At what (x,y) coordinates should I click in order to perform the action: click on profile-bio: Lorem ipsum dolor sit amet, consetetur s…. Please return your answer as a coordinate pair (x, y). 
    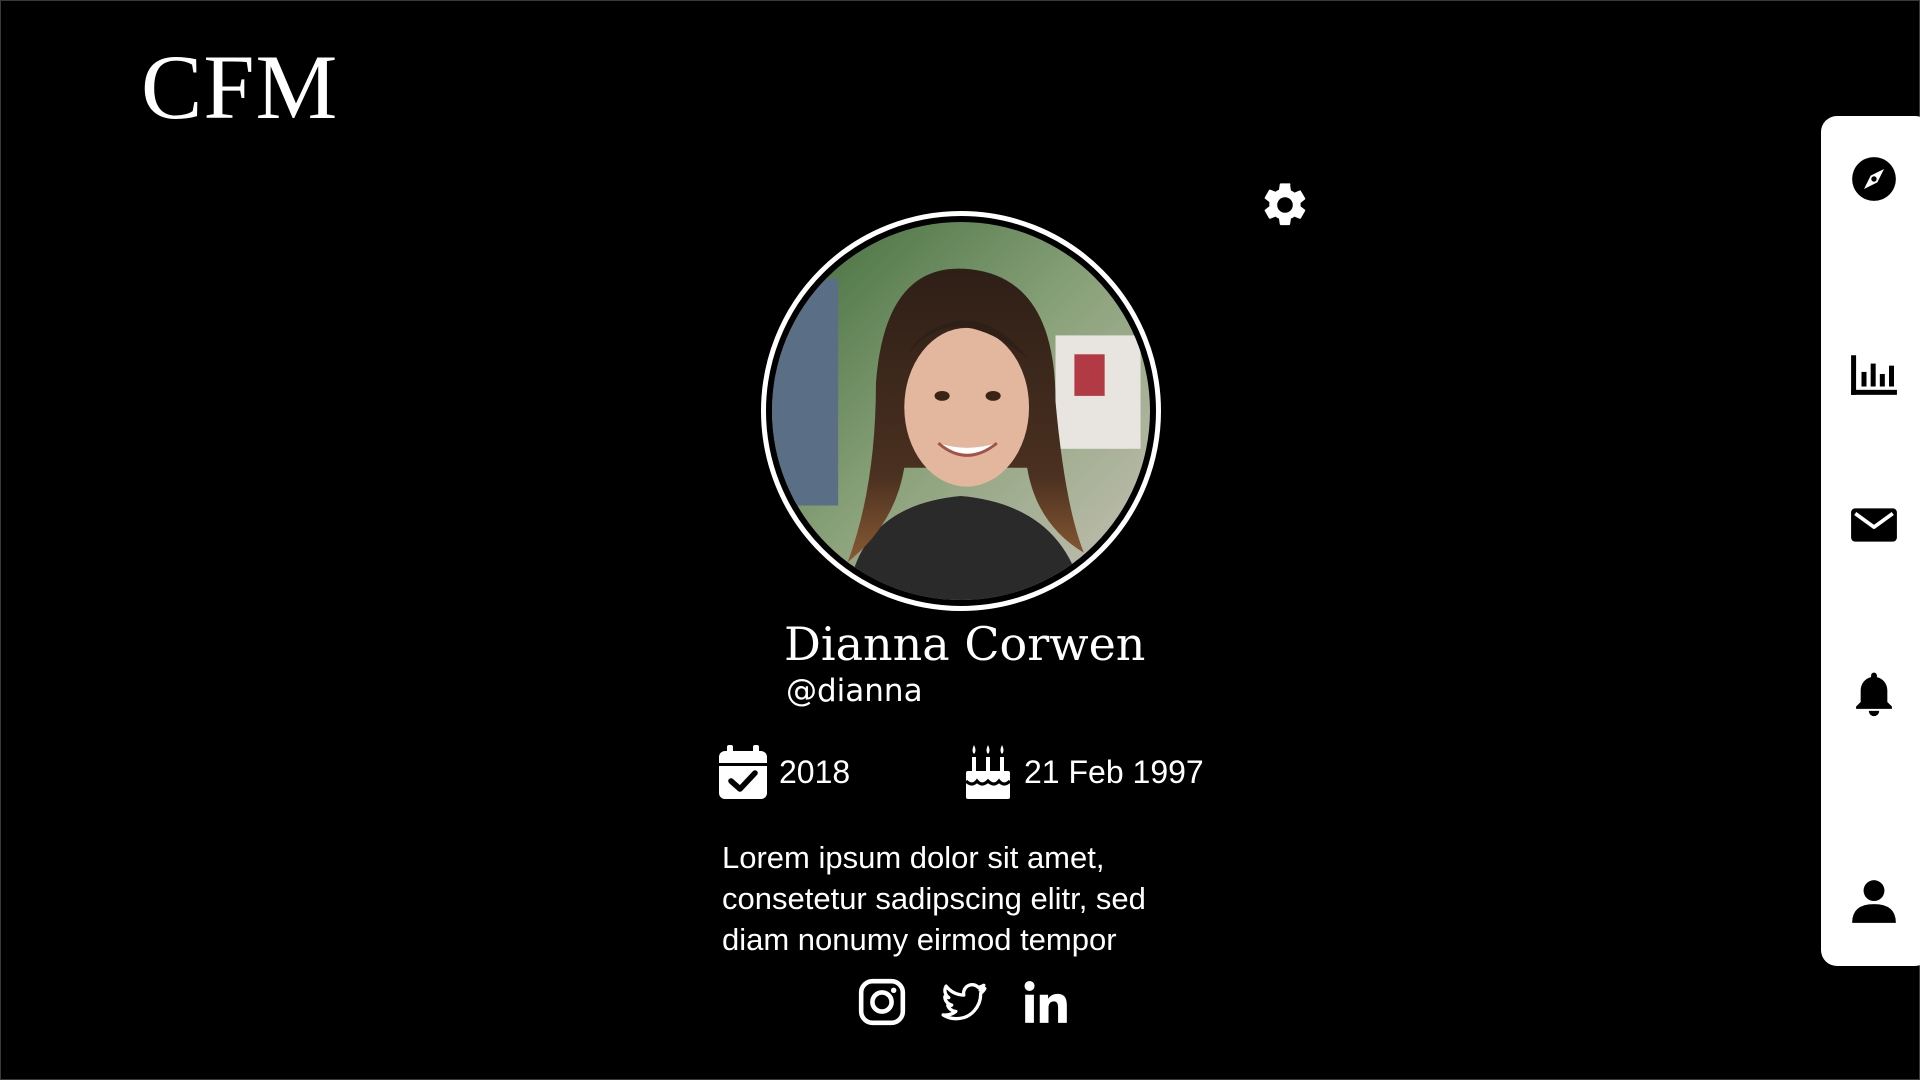
    Looking at the image, I should click on (962, 898).